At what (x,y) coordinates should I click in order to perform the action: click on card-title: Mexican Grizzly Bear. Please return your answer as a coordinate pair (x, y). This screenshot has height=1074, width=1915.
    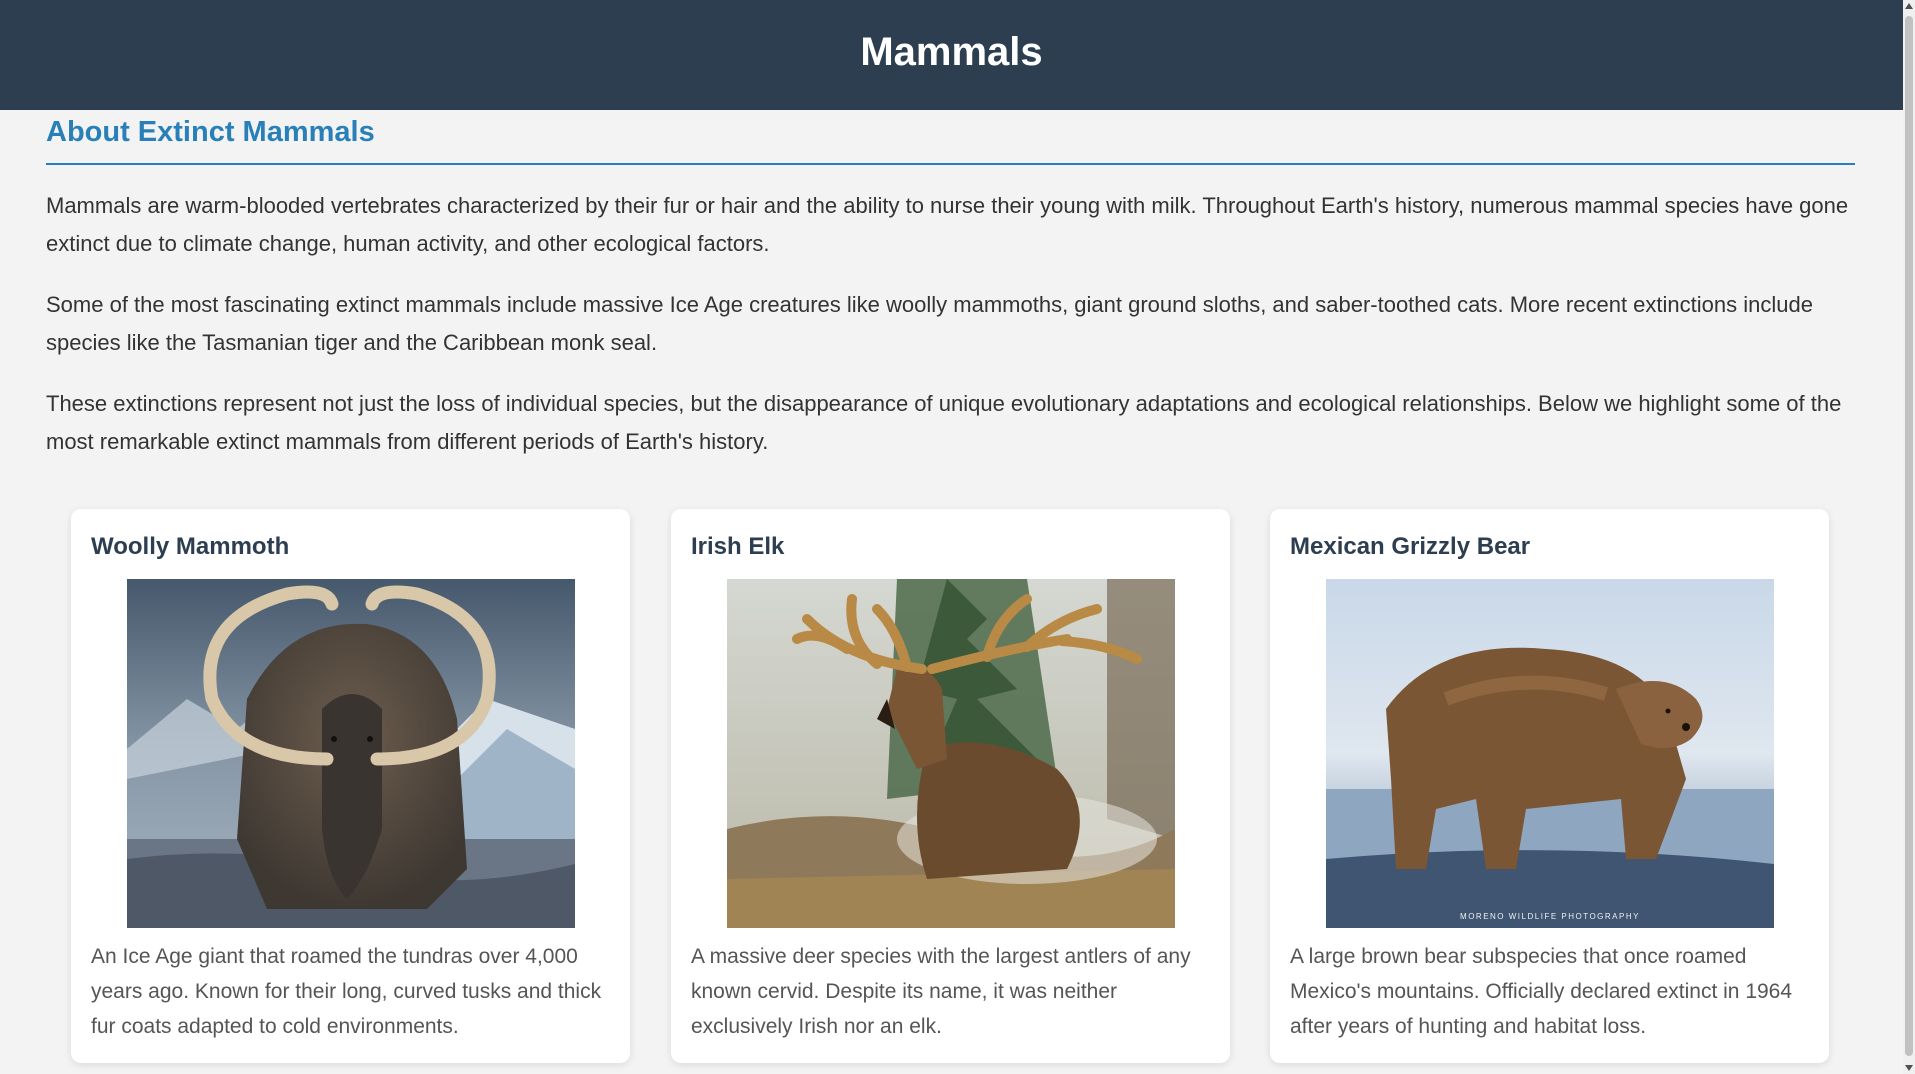
    Looking at the image, I should click on (1410, 546).